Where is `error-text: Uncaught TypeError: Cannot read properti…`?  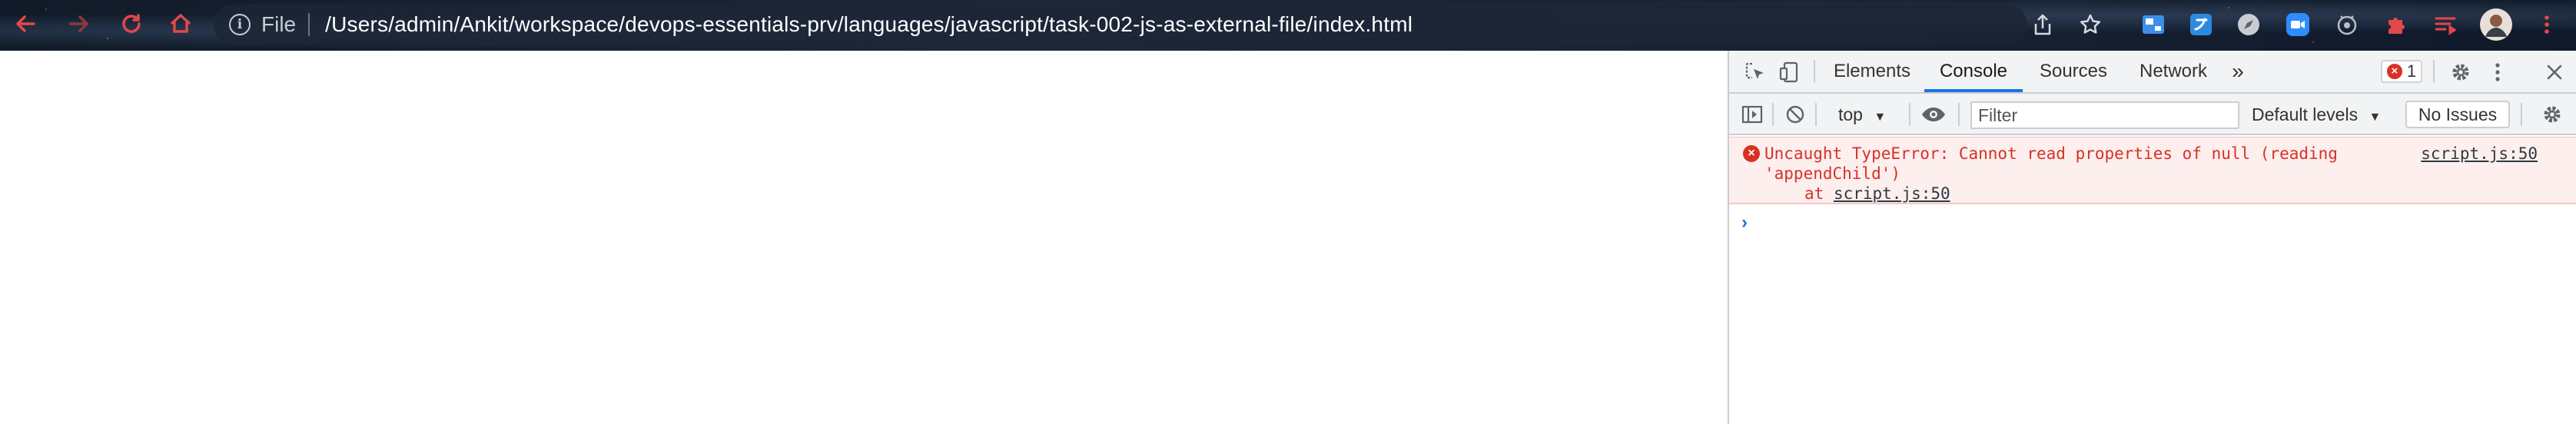 error-text: Uncaught TypeError: Cannot read properti… is located at coordinates (2071, 164).